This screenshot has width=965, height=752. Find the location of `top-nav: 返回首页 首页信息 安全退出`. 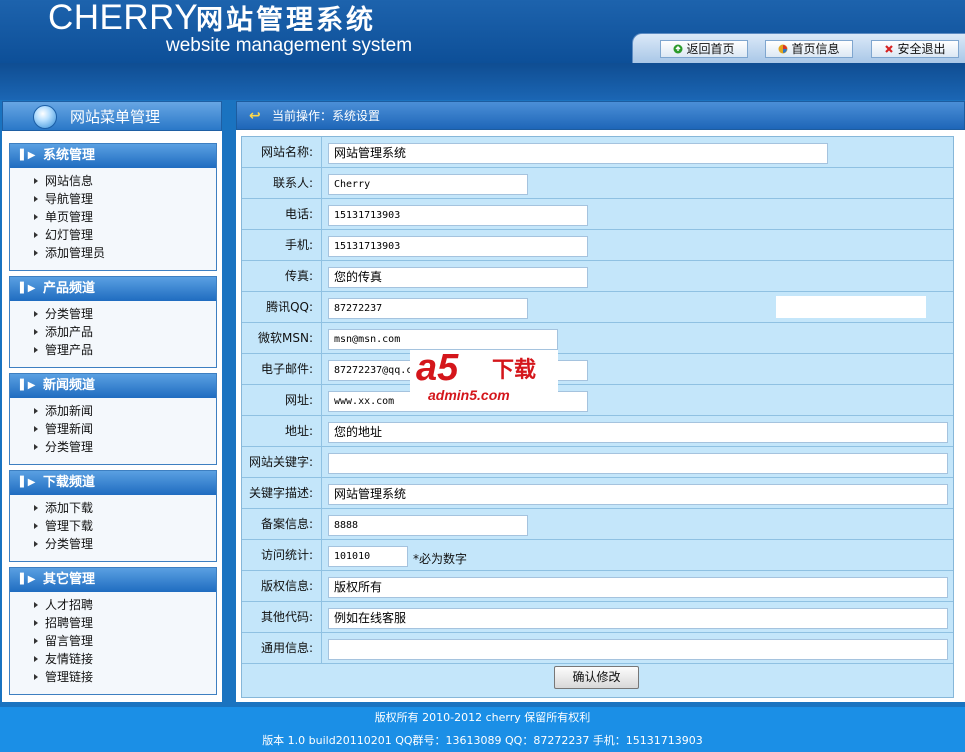

top-nav: 返回首页 首页信息 安全退出 is located at coordinates (798, 48).